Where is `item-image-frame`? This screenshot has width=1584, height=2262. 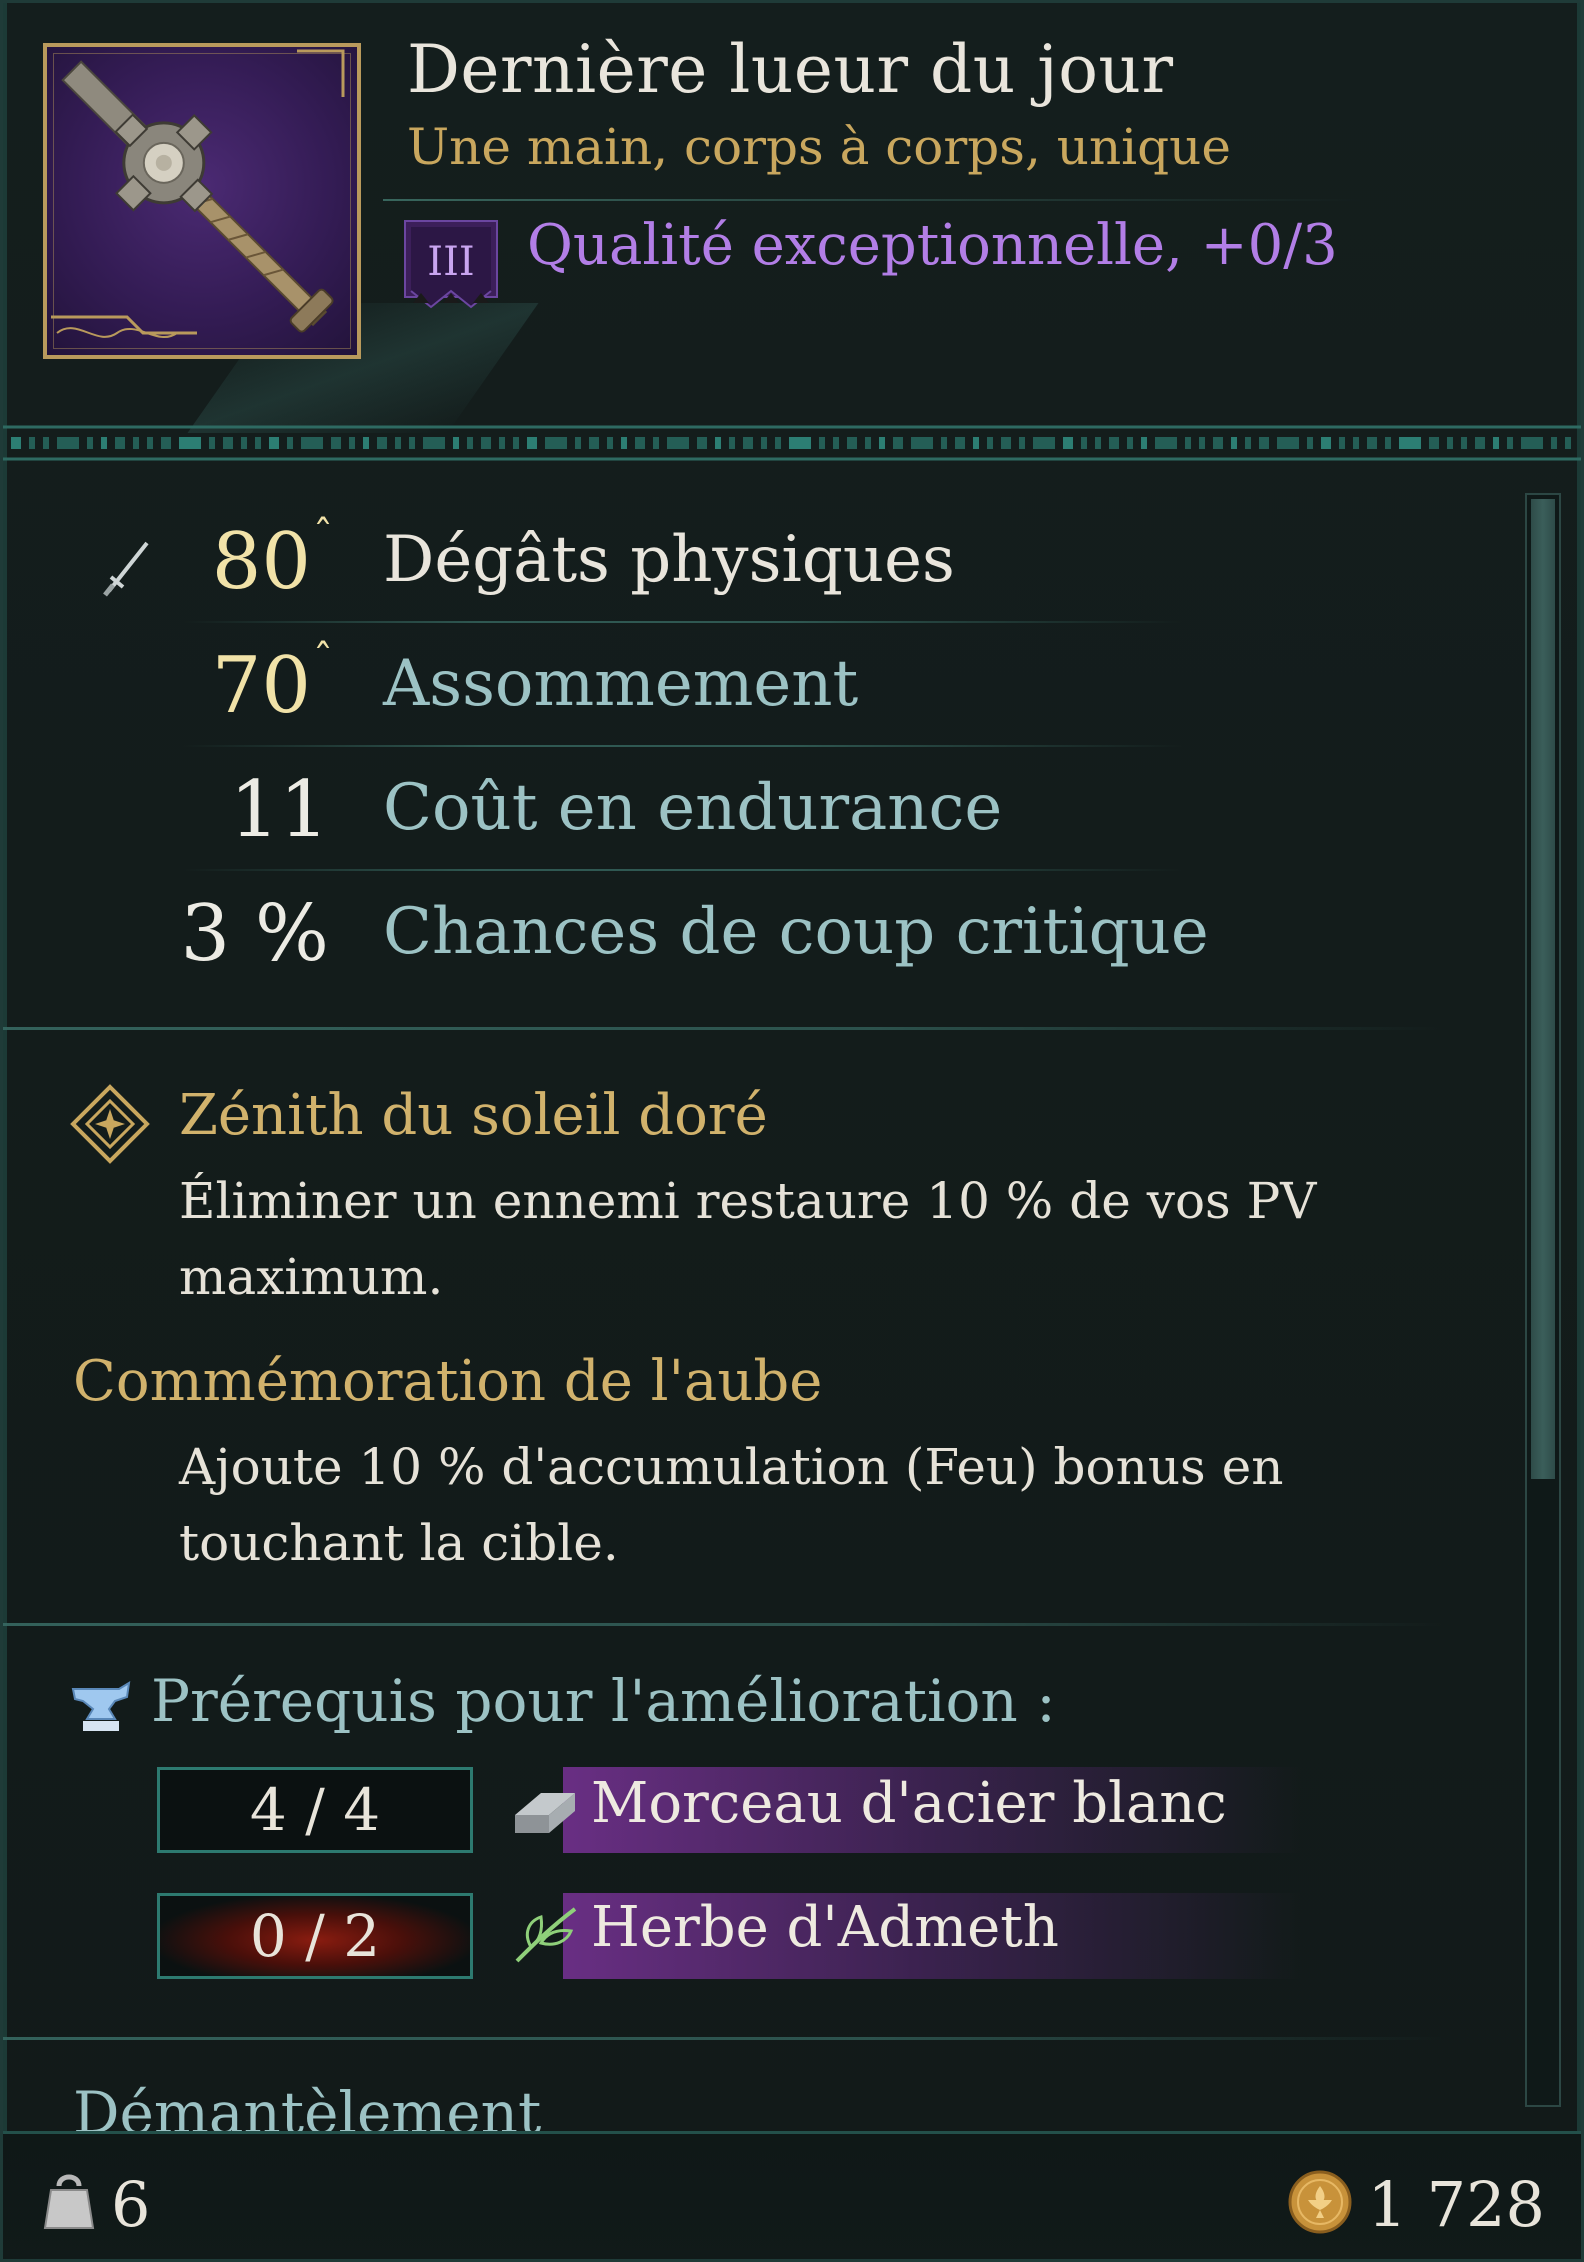 item-image-frame is located at coordinates (202, 201).